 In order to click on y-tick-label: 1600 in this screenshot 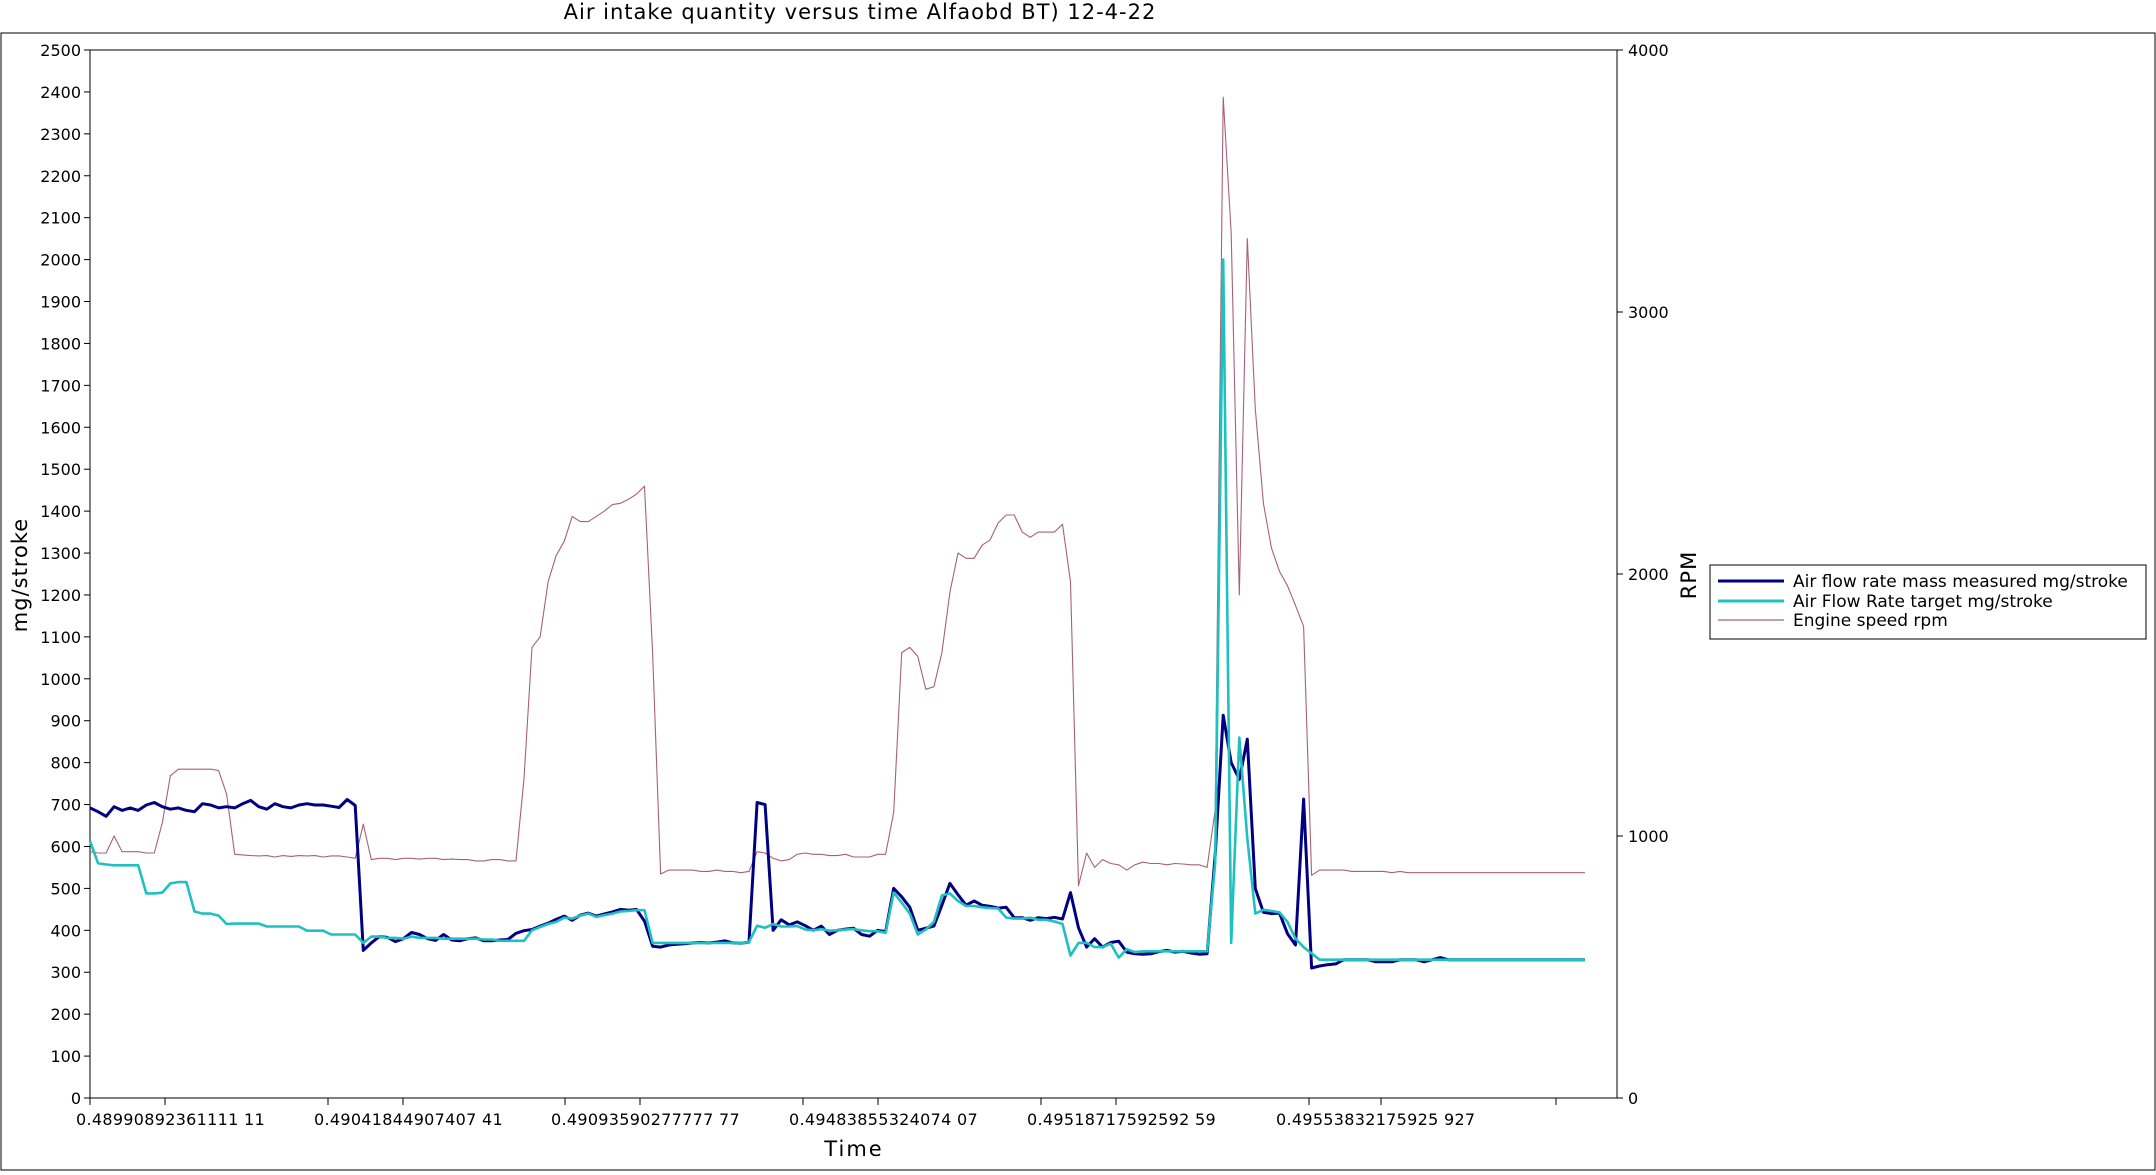, I will do `click(60, 427)`.